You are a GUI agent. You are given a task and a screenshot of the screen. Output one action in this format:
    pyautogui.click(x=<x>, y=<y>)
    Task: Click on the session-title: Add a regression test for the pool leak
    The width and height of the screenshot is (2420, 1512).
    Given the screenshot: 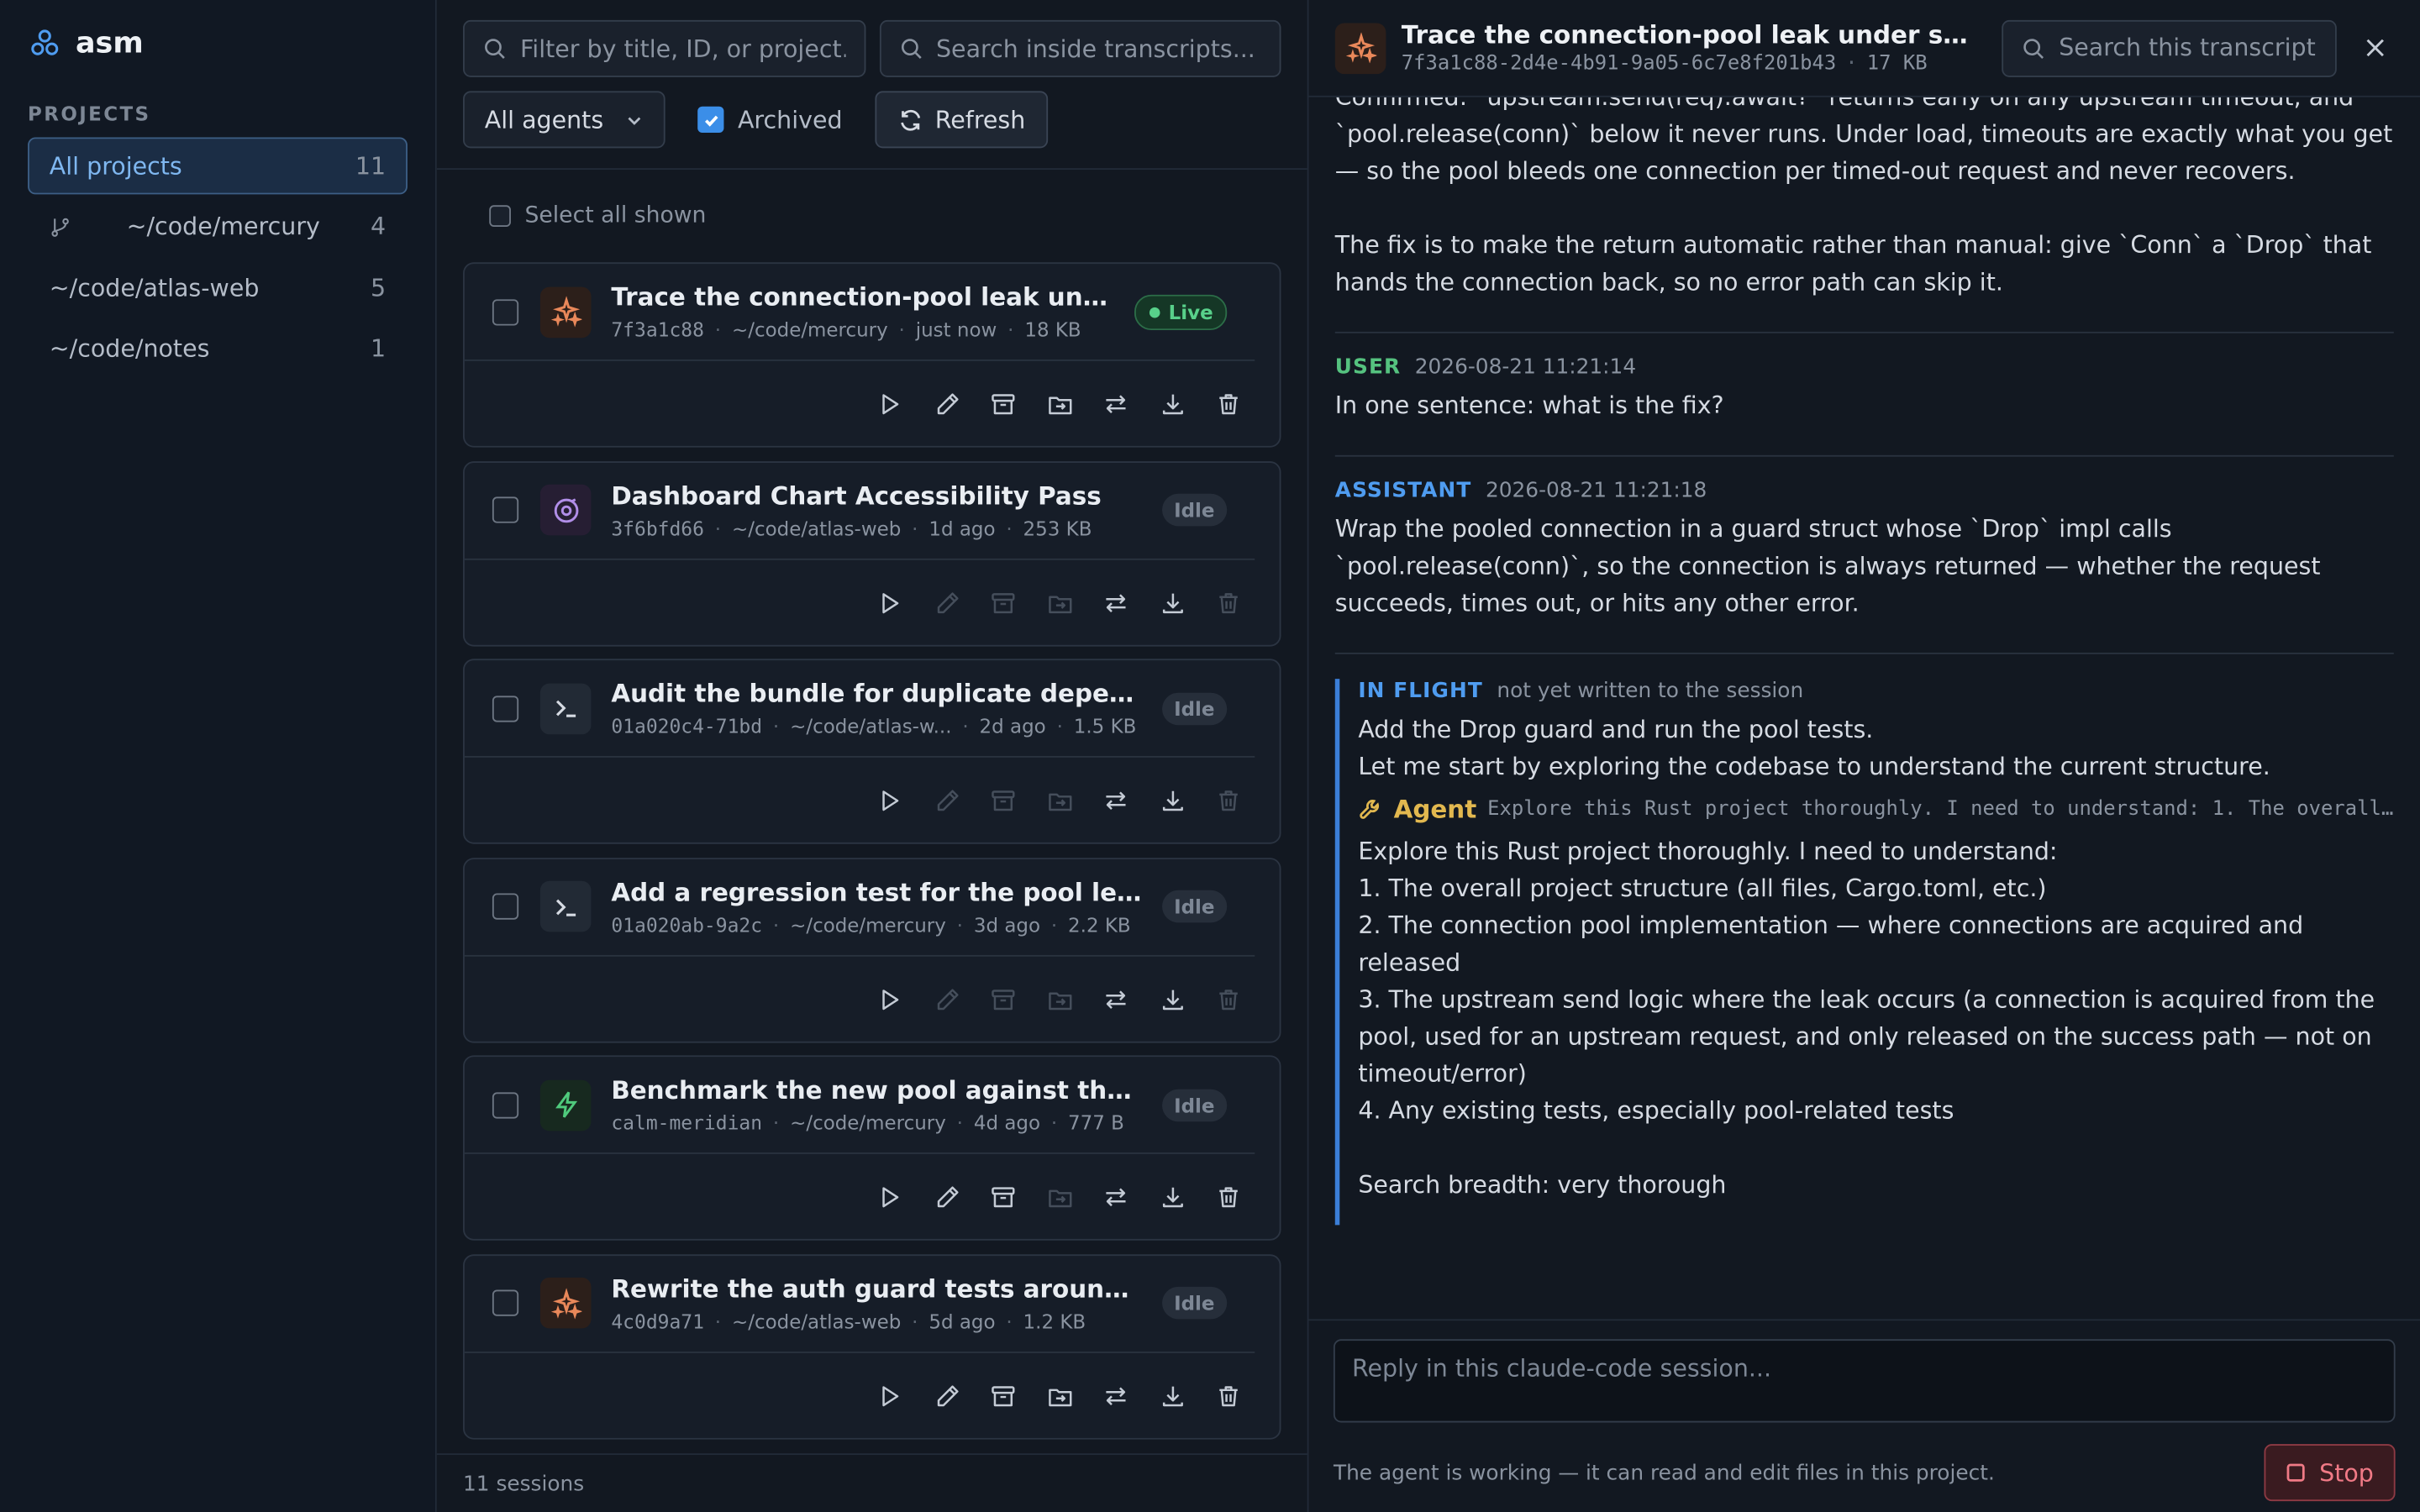 What is the action you would take?
    pyautogui.click(x=878, y=891)
    